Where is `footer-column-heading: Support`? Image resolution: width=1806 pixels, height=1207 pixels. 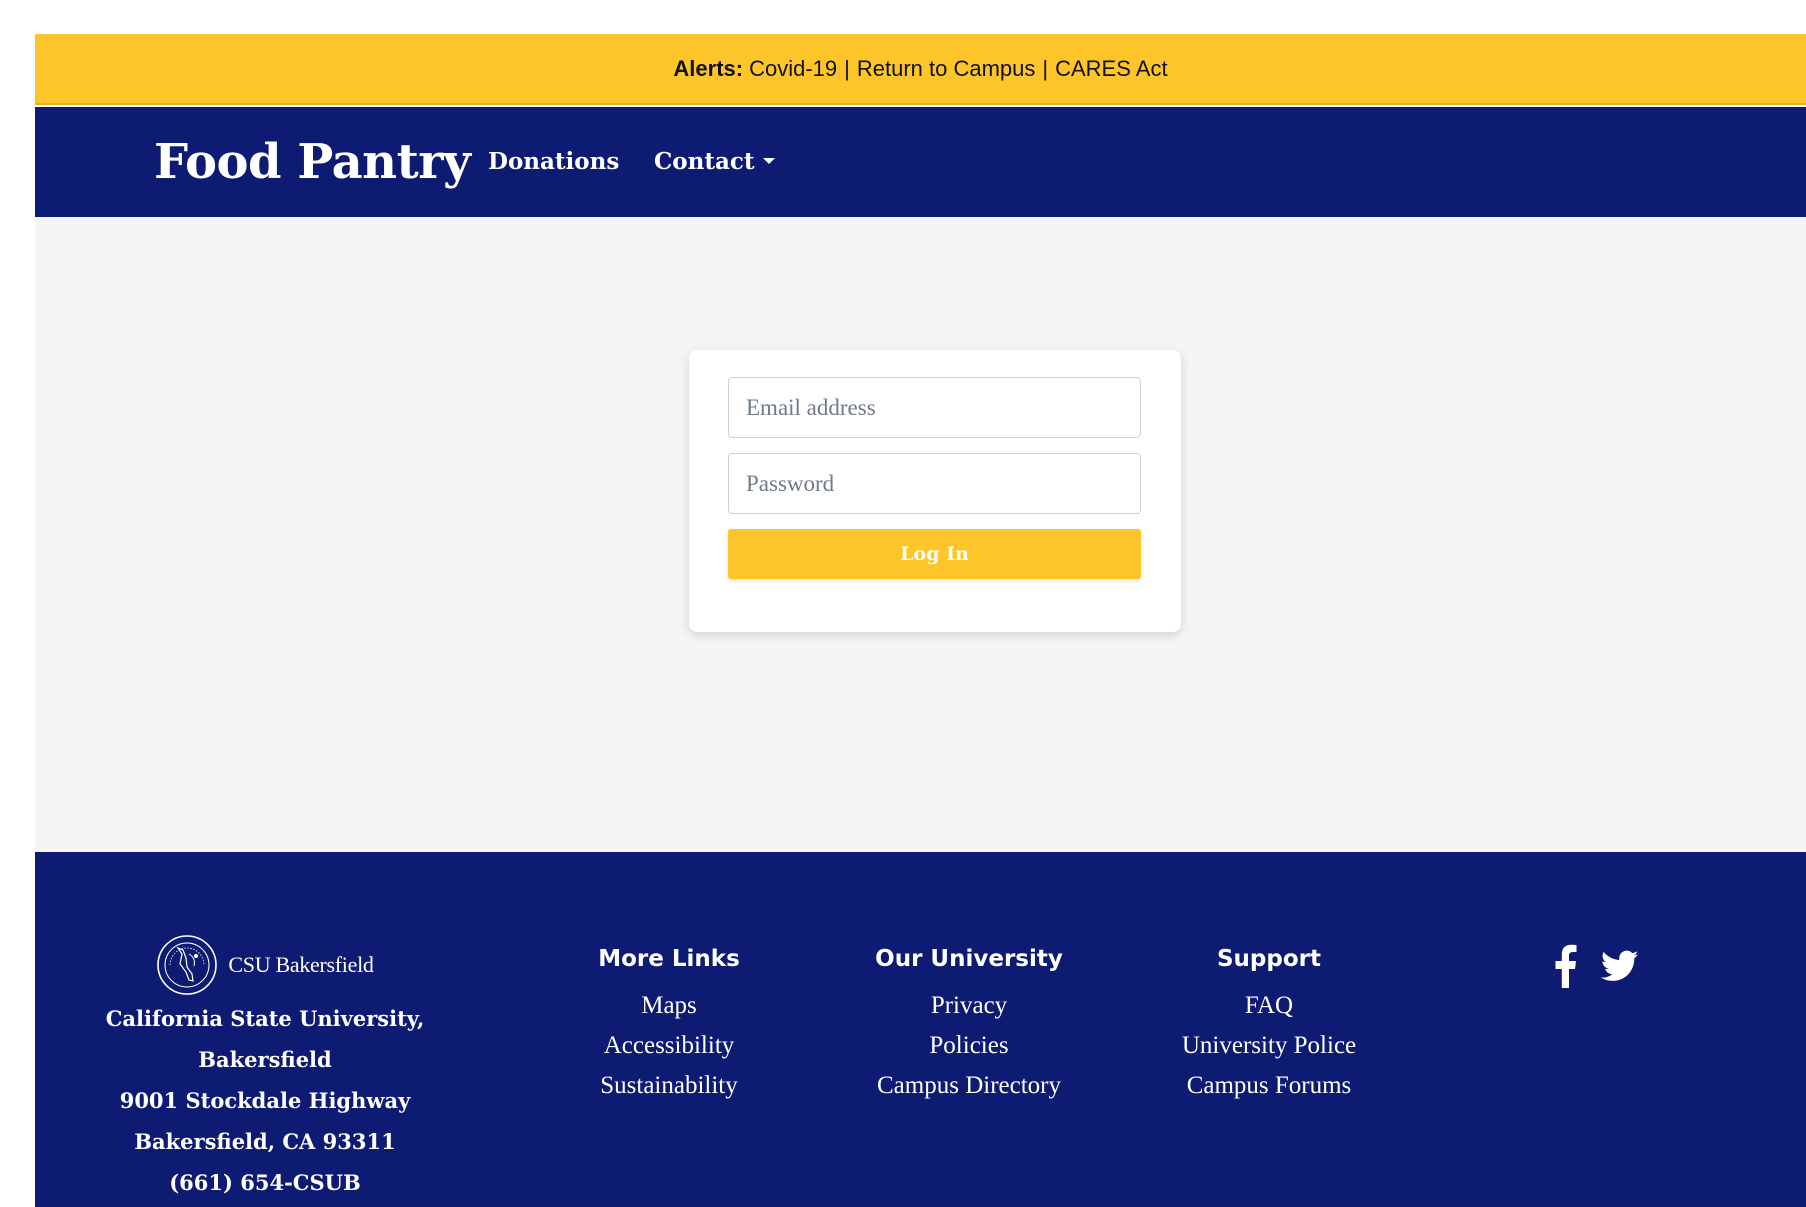 footer-column-heading: Support is located at coordinates (1268, 959).